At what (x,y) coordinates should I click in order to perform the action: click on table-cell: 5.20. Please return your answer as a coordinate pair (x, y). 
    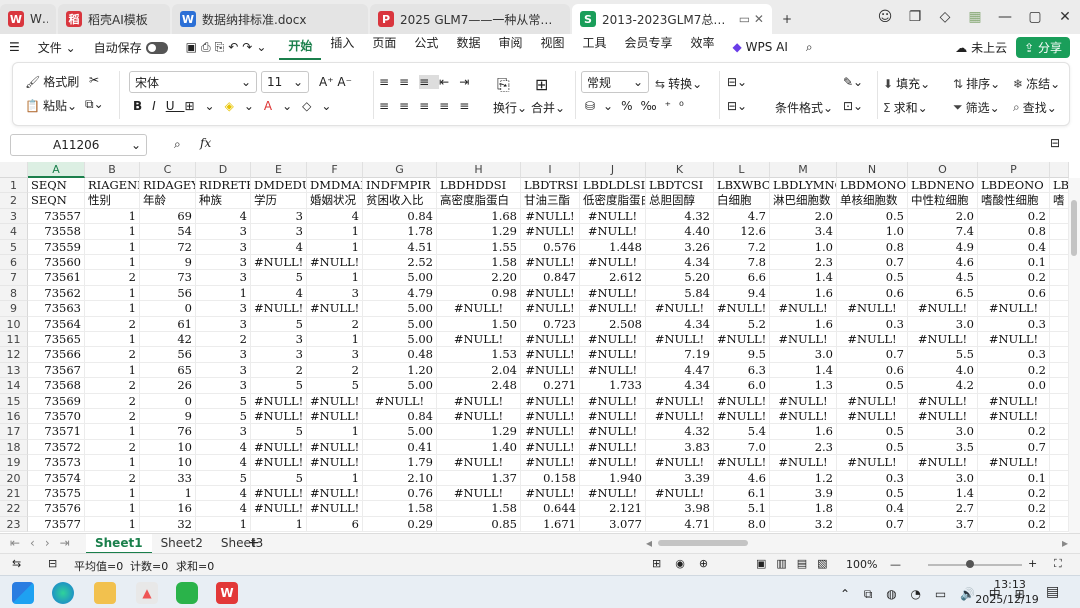
    Looking at the image, I should click on (680, 278).